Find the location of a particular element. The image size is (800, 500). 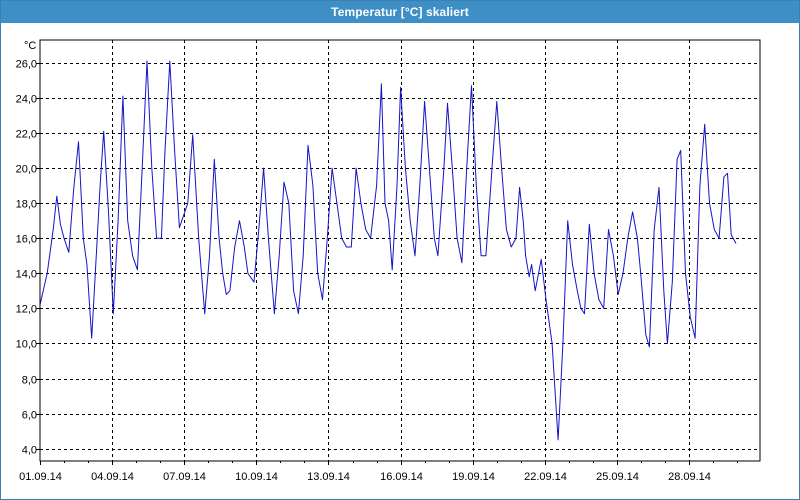

y-tick-label: 16,0 is located at coordinates (26, 240).